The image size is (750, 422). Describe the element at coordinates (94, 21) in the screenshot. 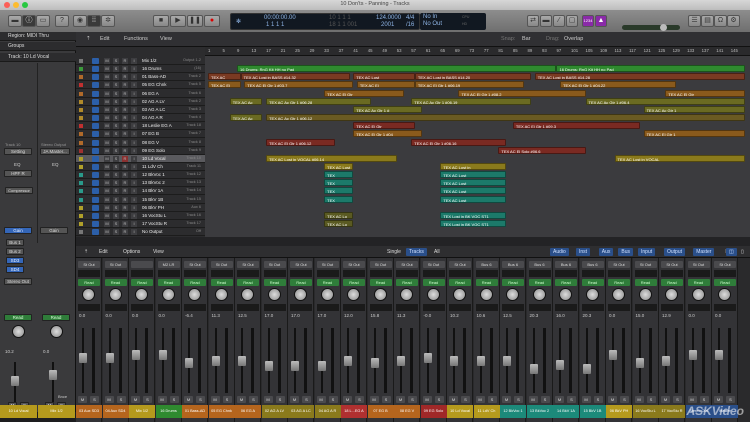

I see `mixer-button: ⁞⁞` at that location.